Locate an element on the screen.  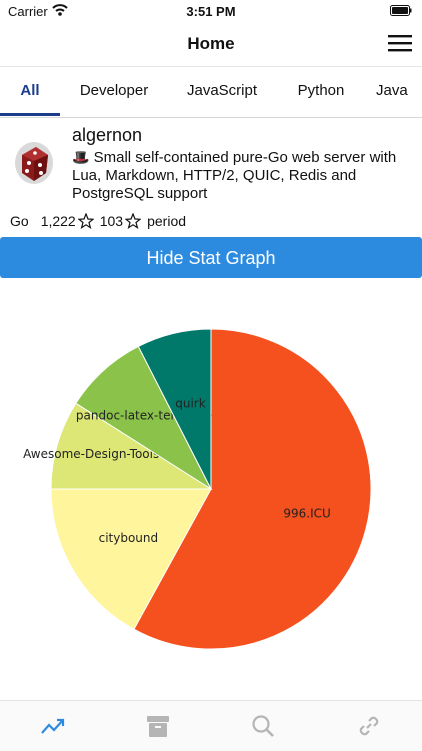
bottom-tab-bar is located at coordinates (211, 725).